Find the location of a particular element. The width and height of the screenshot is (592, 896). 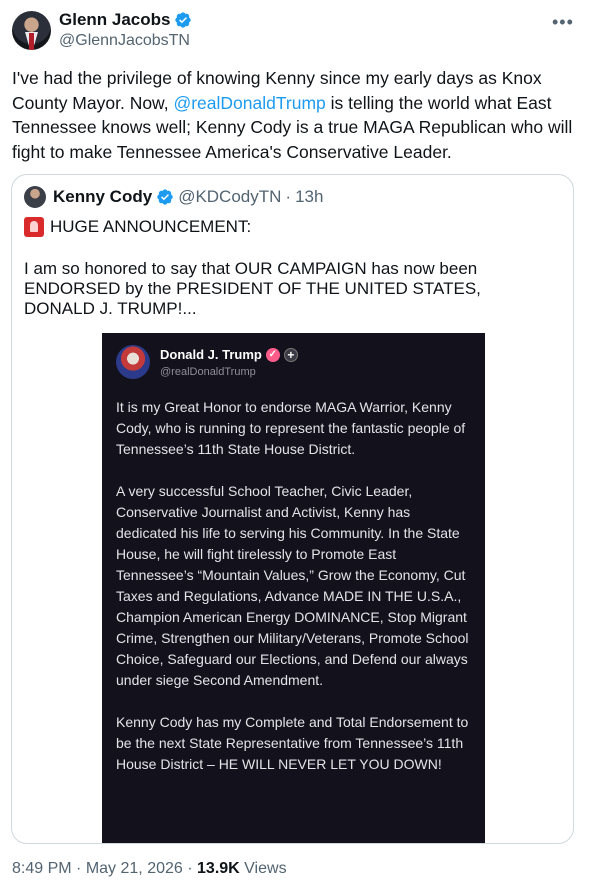

embed-author-handle: @realDonaldTrump is located at coordinates (208, 372).